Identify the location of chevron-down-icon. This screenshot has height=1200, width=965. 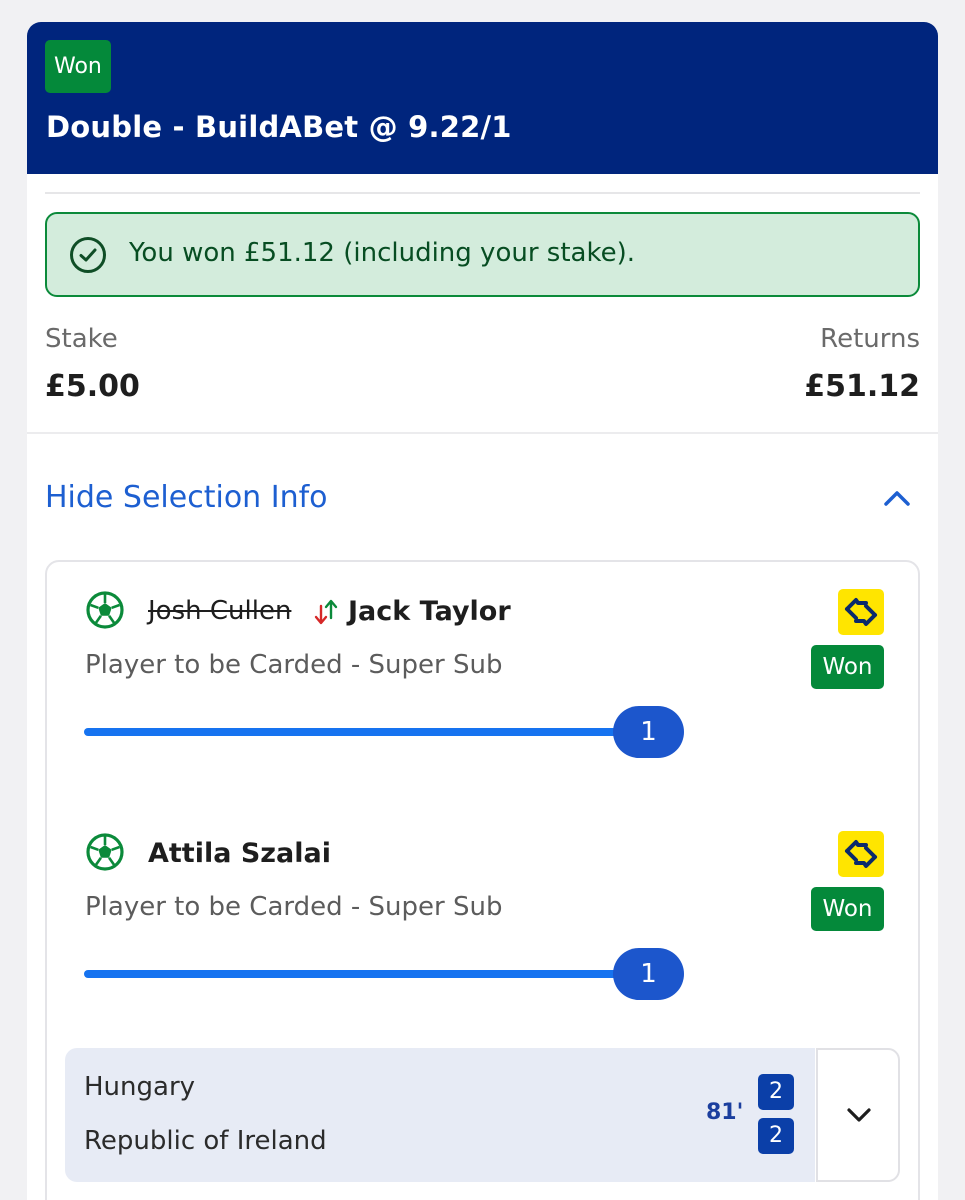
(859, 1115).